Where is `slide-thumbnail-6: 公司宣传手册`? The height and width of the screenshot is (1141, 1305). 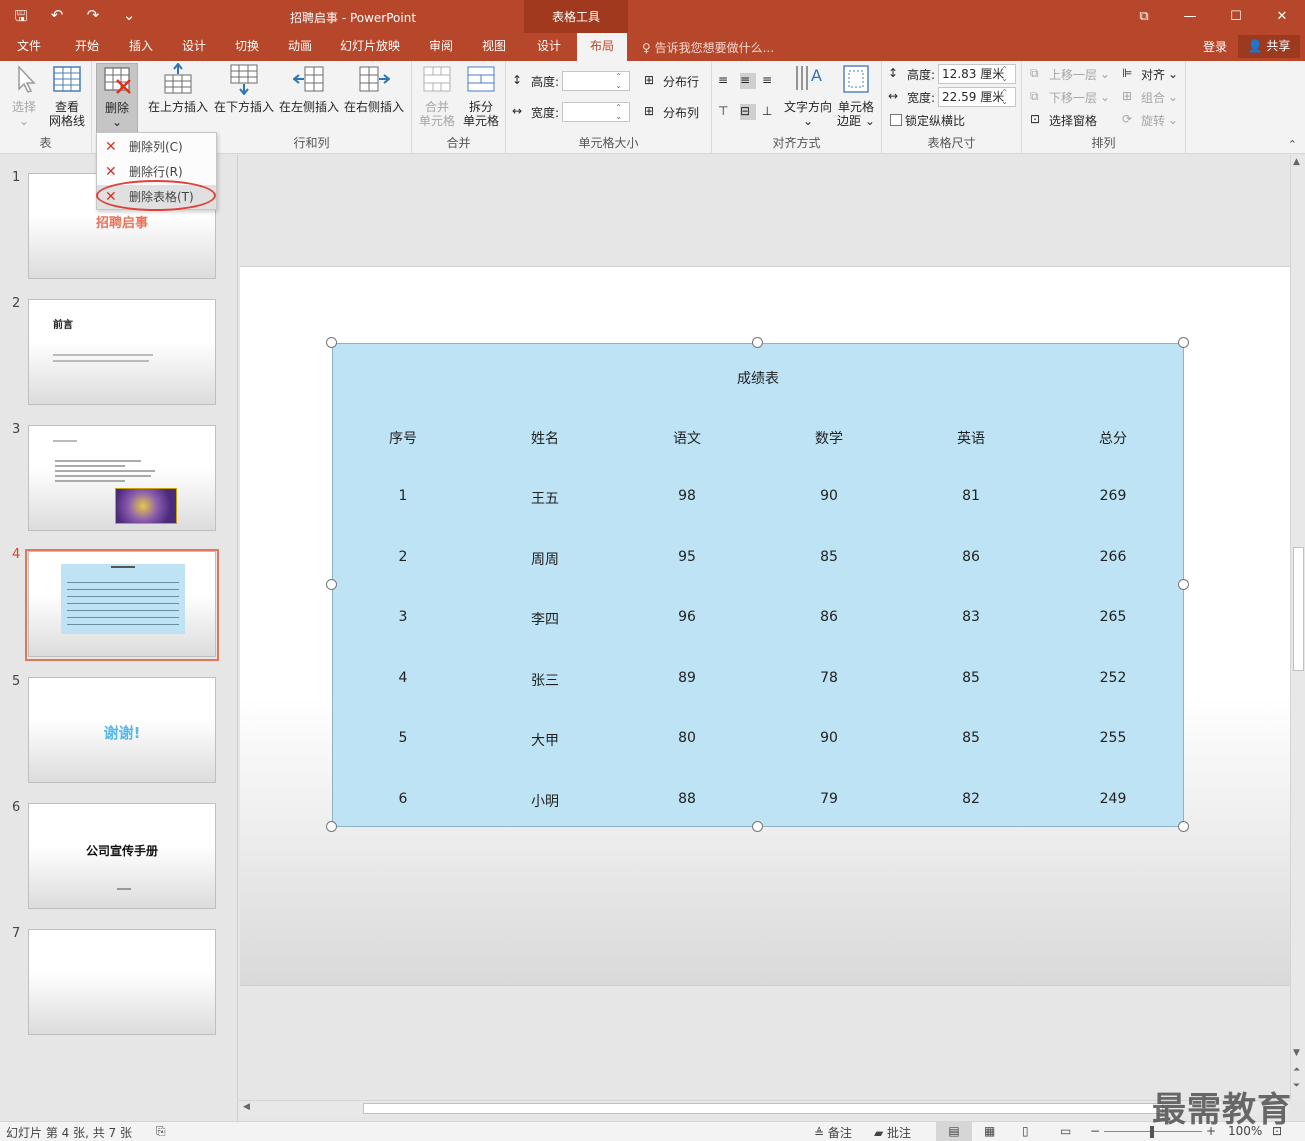
slide-thumbnail-6: 公司宣传手册 is located at coordinates (122, 856).